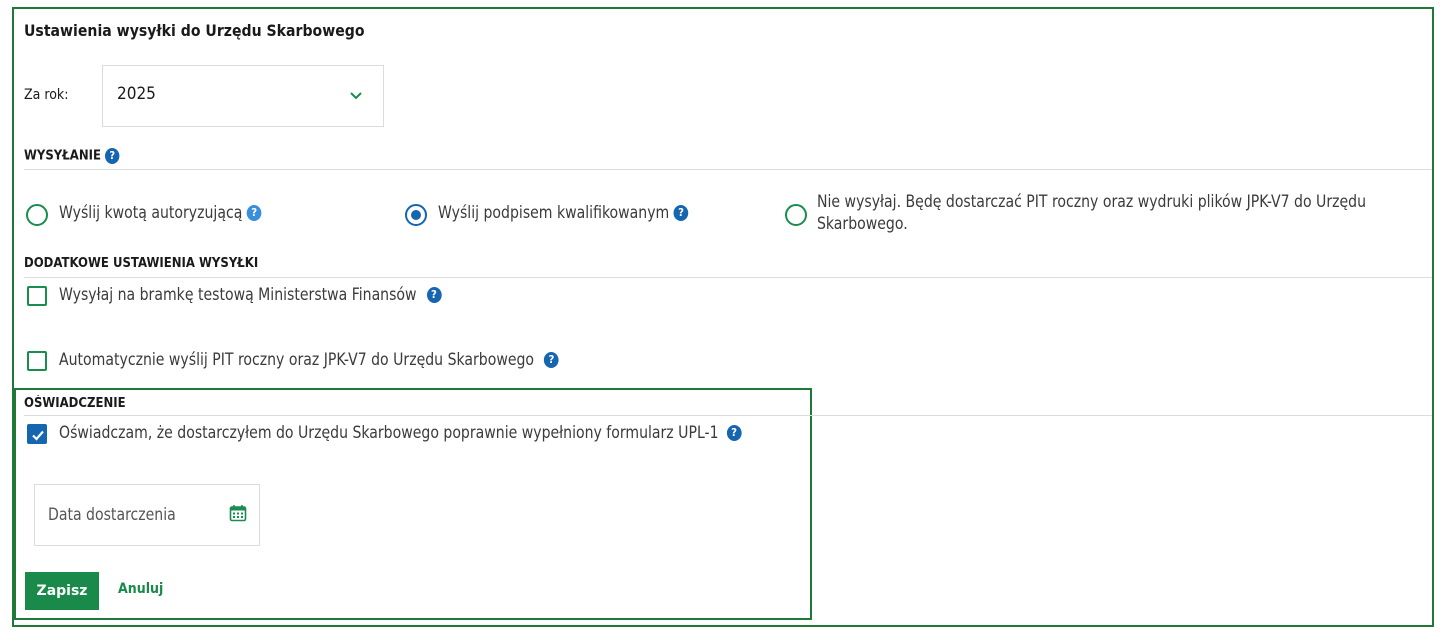 The width and height of the screenshot is (1441, 634). What do you see at coordinates (238, 513) in the screenshot?
I see `calendar-icon` at bounding box center [238, 513].